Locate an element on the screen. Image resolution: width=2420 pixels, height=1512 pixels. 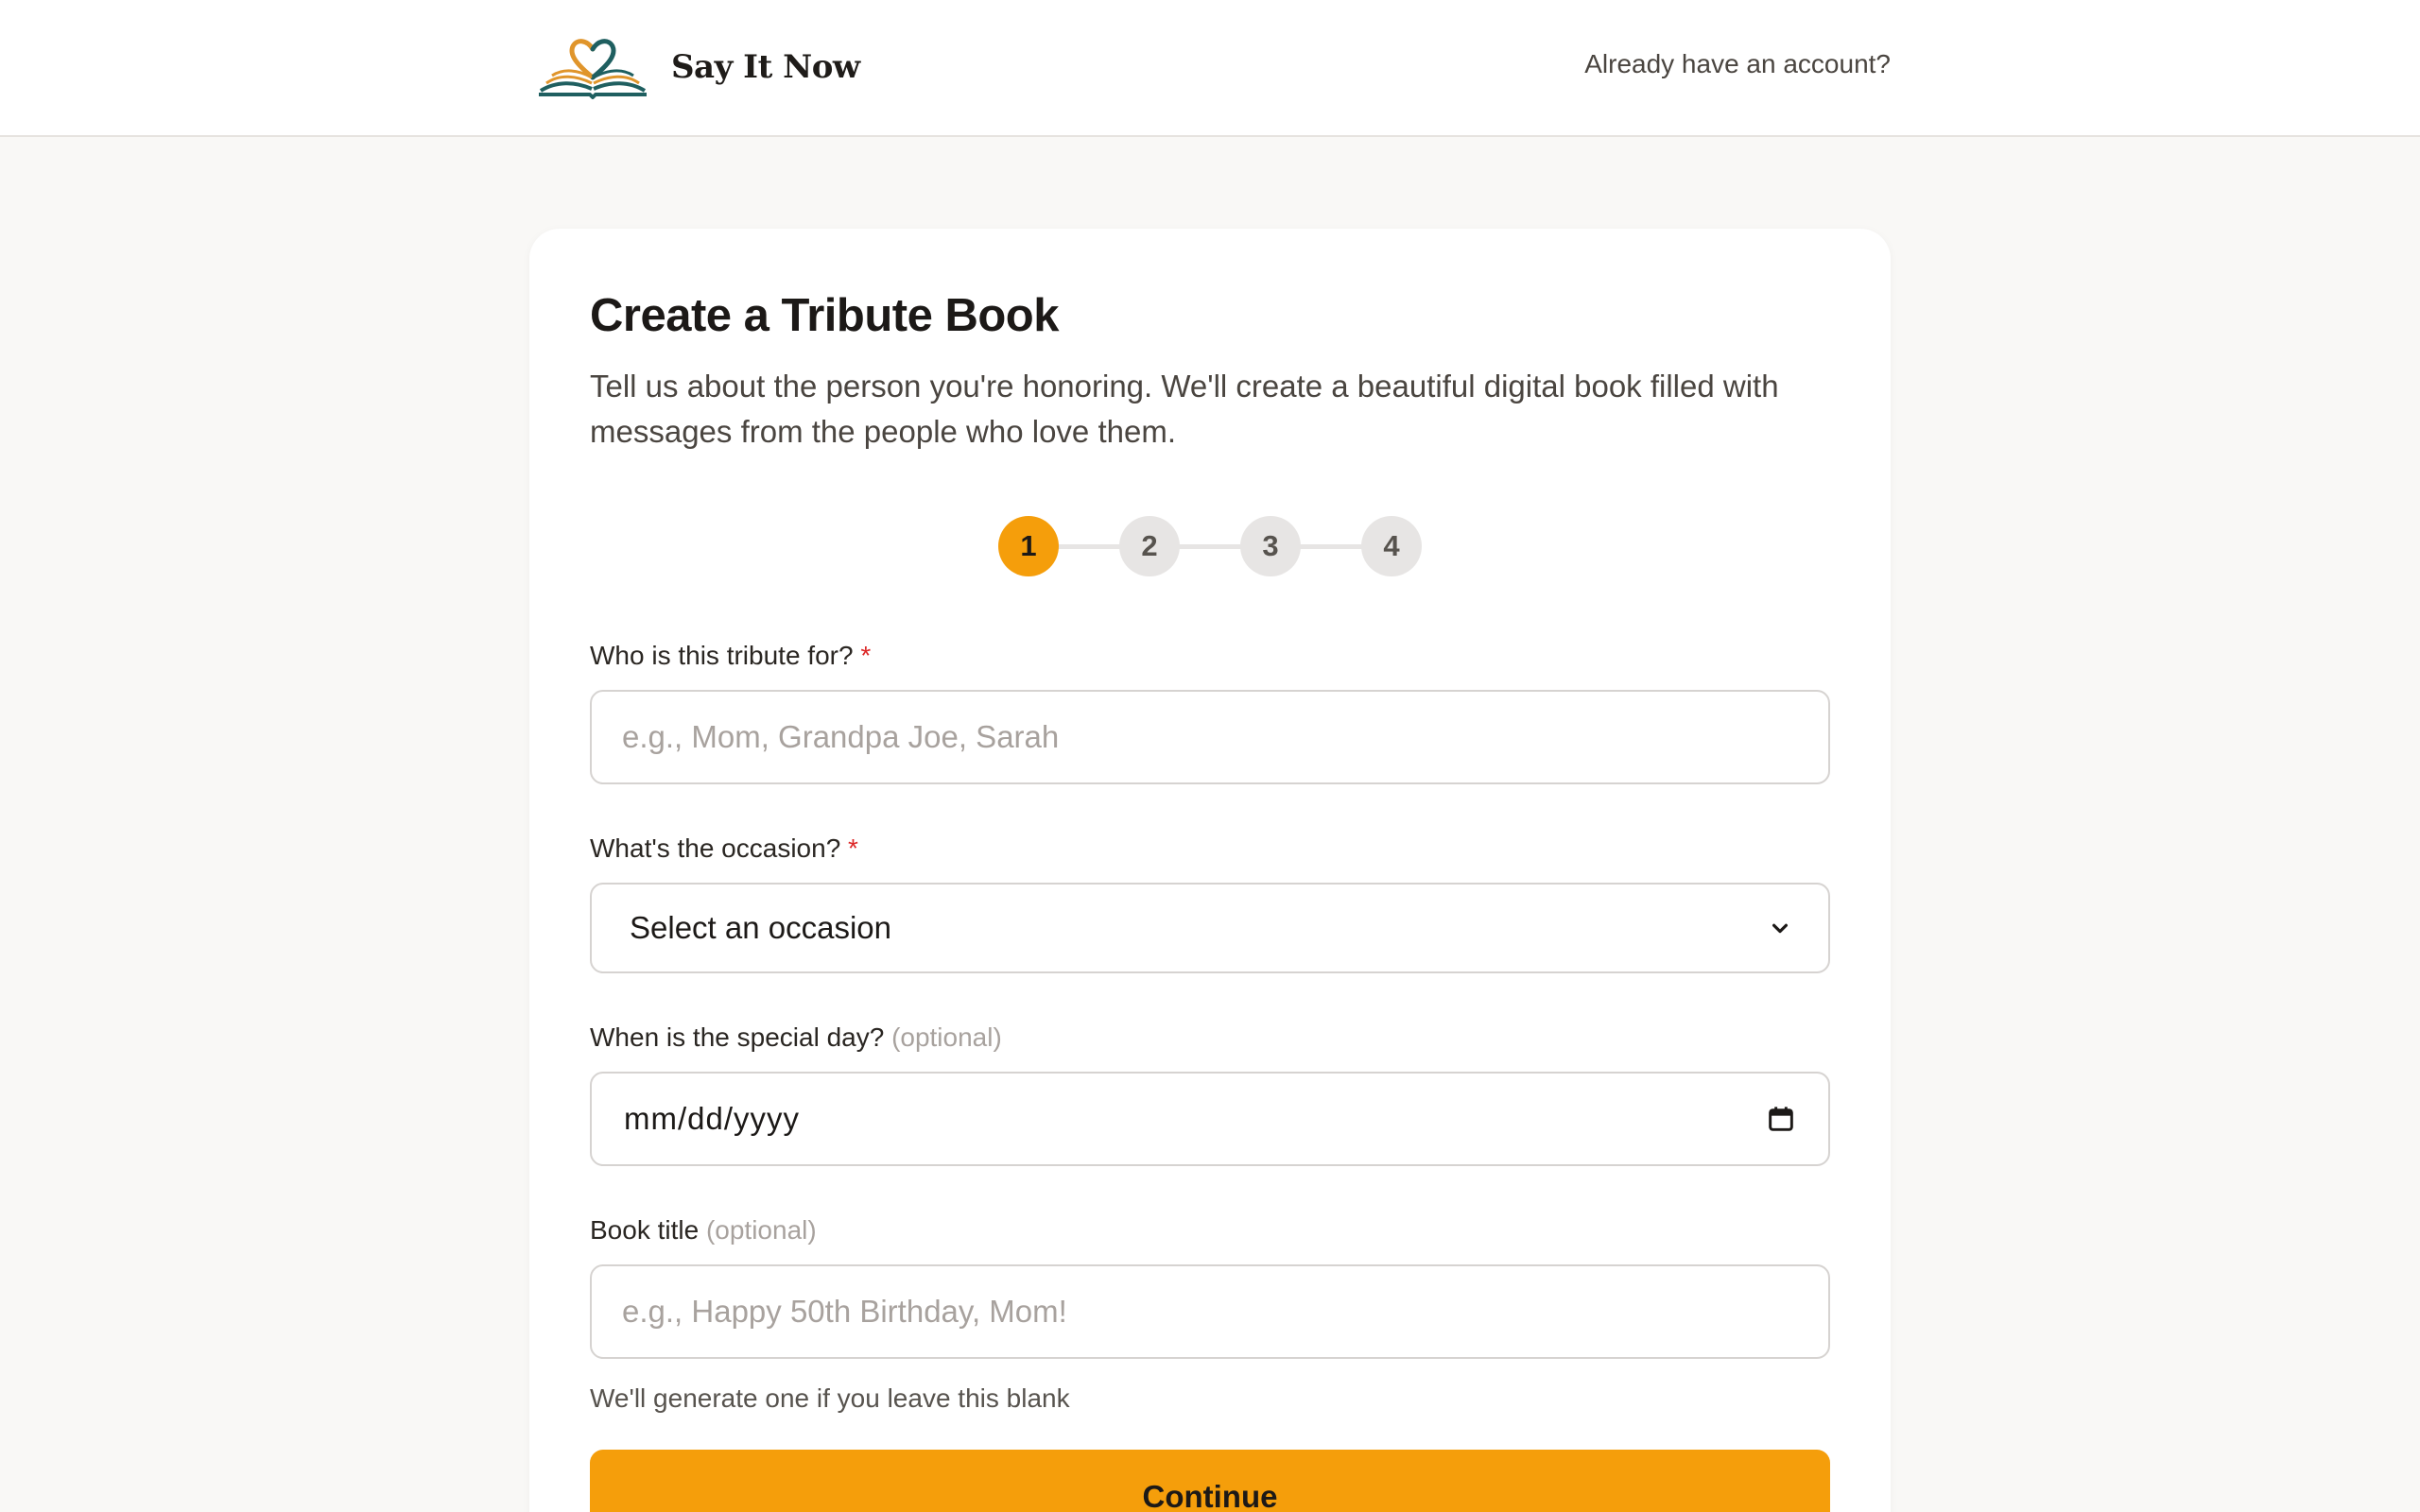
special-day-label: When is the special day? (optional) is located at coordinates (796, 1037).